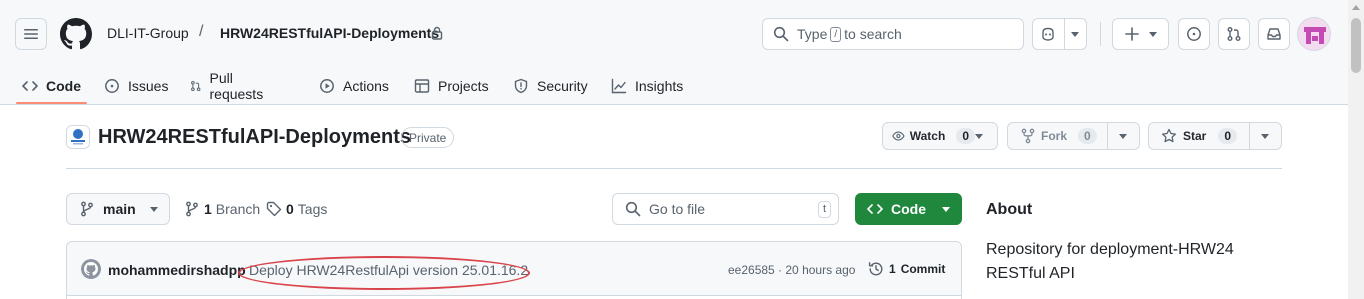 This screenshot has height=299, width=1364. What do you see at coordinates (791, 270) in the screenshot?
I see `commit-hash-time: ee26585 · 20 hours ago` at bounding box center [791, 270].